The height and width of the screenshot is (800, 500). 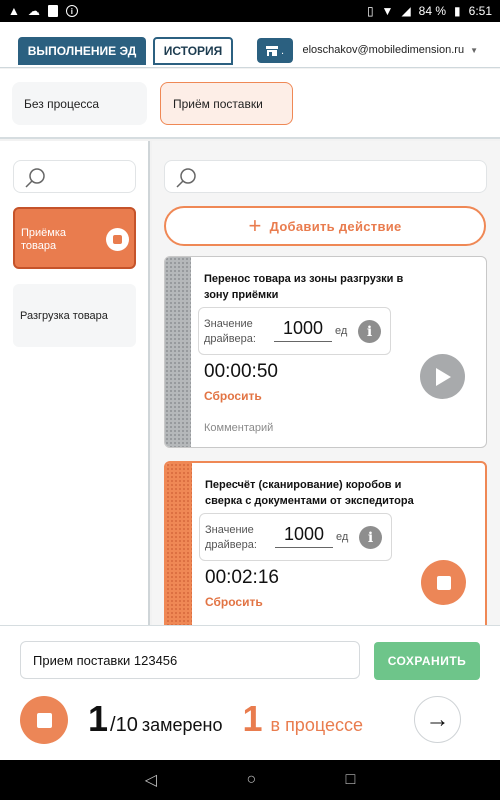 What do you see at coordinates (480, 11) in the screenshot?
I see `clock: 6:51` at bounding box center [480, 11].